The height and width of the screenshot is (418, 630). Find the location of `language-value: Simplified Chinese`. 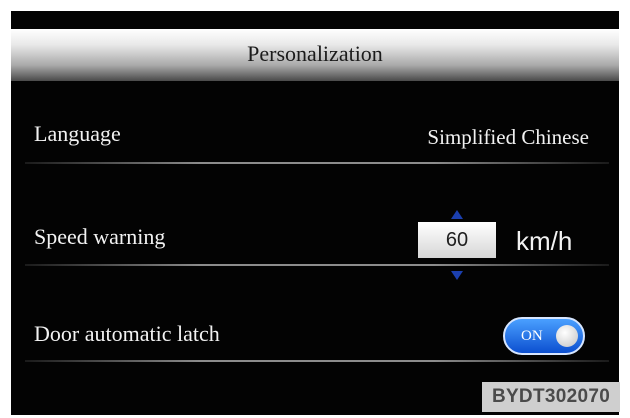

language-value: Simplified Chinese is located at coordinates (508, 137).